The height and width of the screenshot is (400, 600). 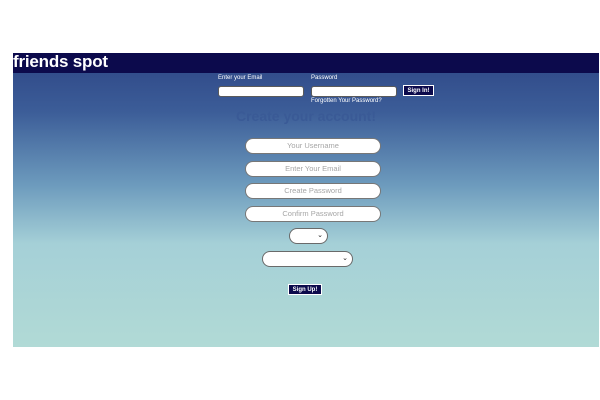 What do you see at coordinates (306, 62) in the screenshot?
I see `top-navbar: friends spot` at bounding box center [306, 62].